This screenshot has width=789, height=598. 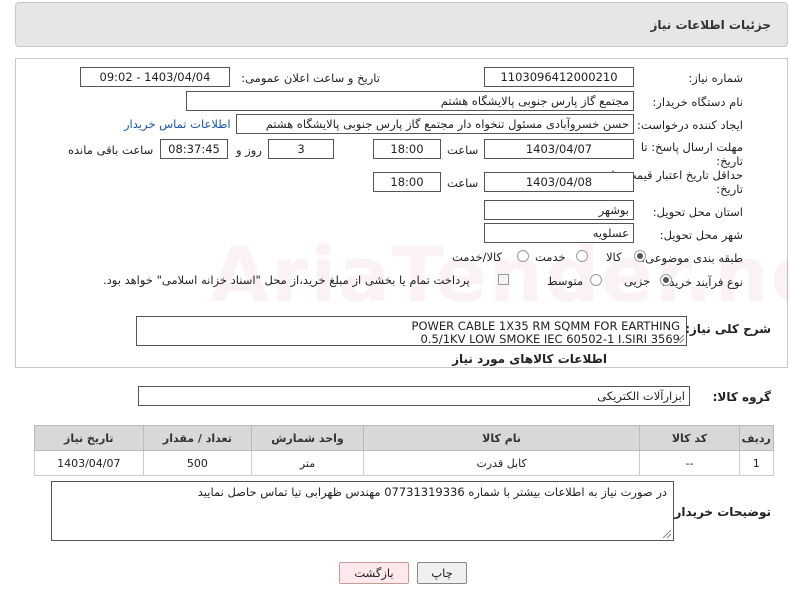 What do you see at coordinates (374, 573) in the screenshot?
I see `back-button: بازگشت` at bounding box center [374, 573].